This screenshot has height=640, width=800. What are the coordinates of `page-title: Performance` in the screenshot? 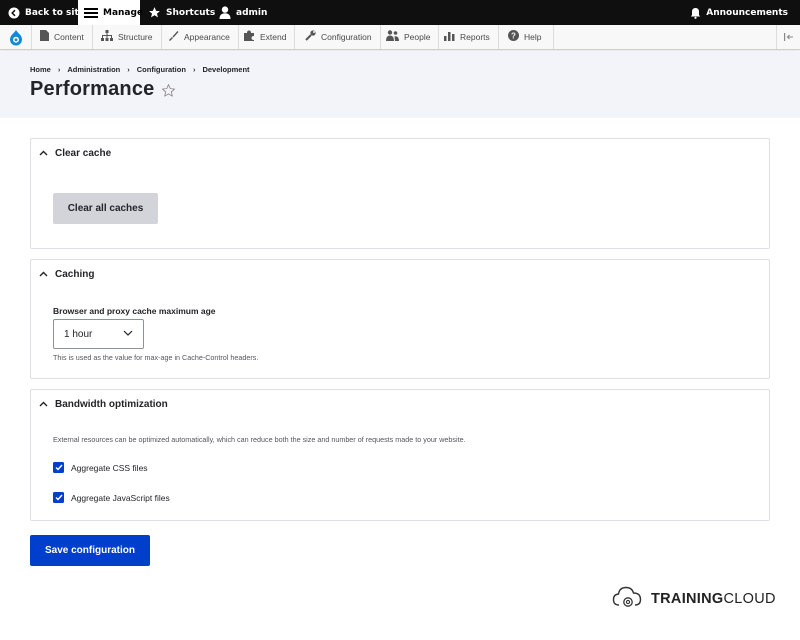 It's located at (92, 89).